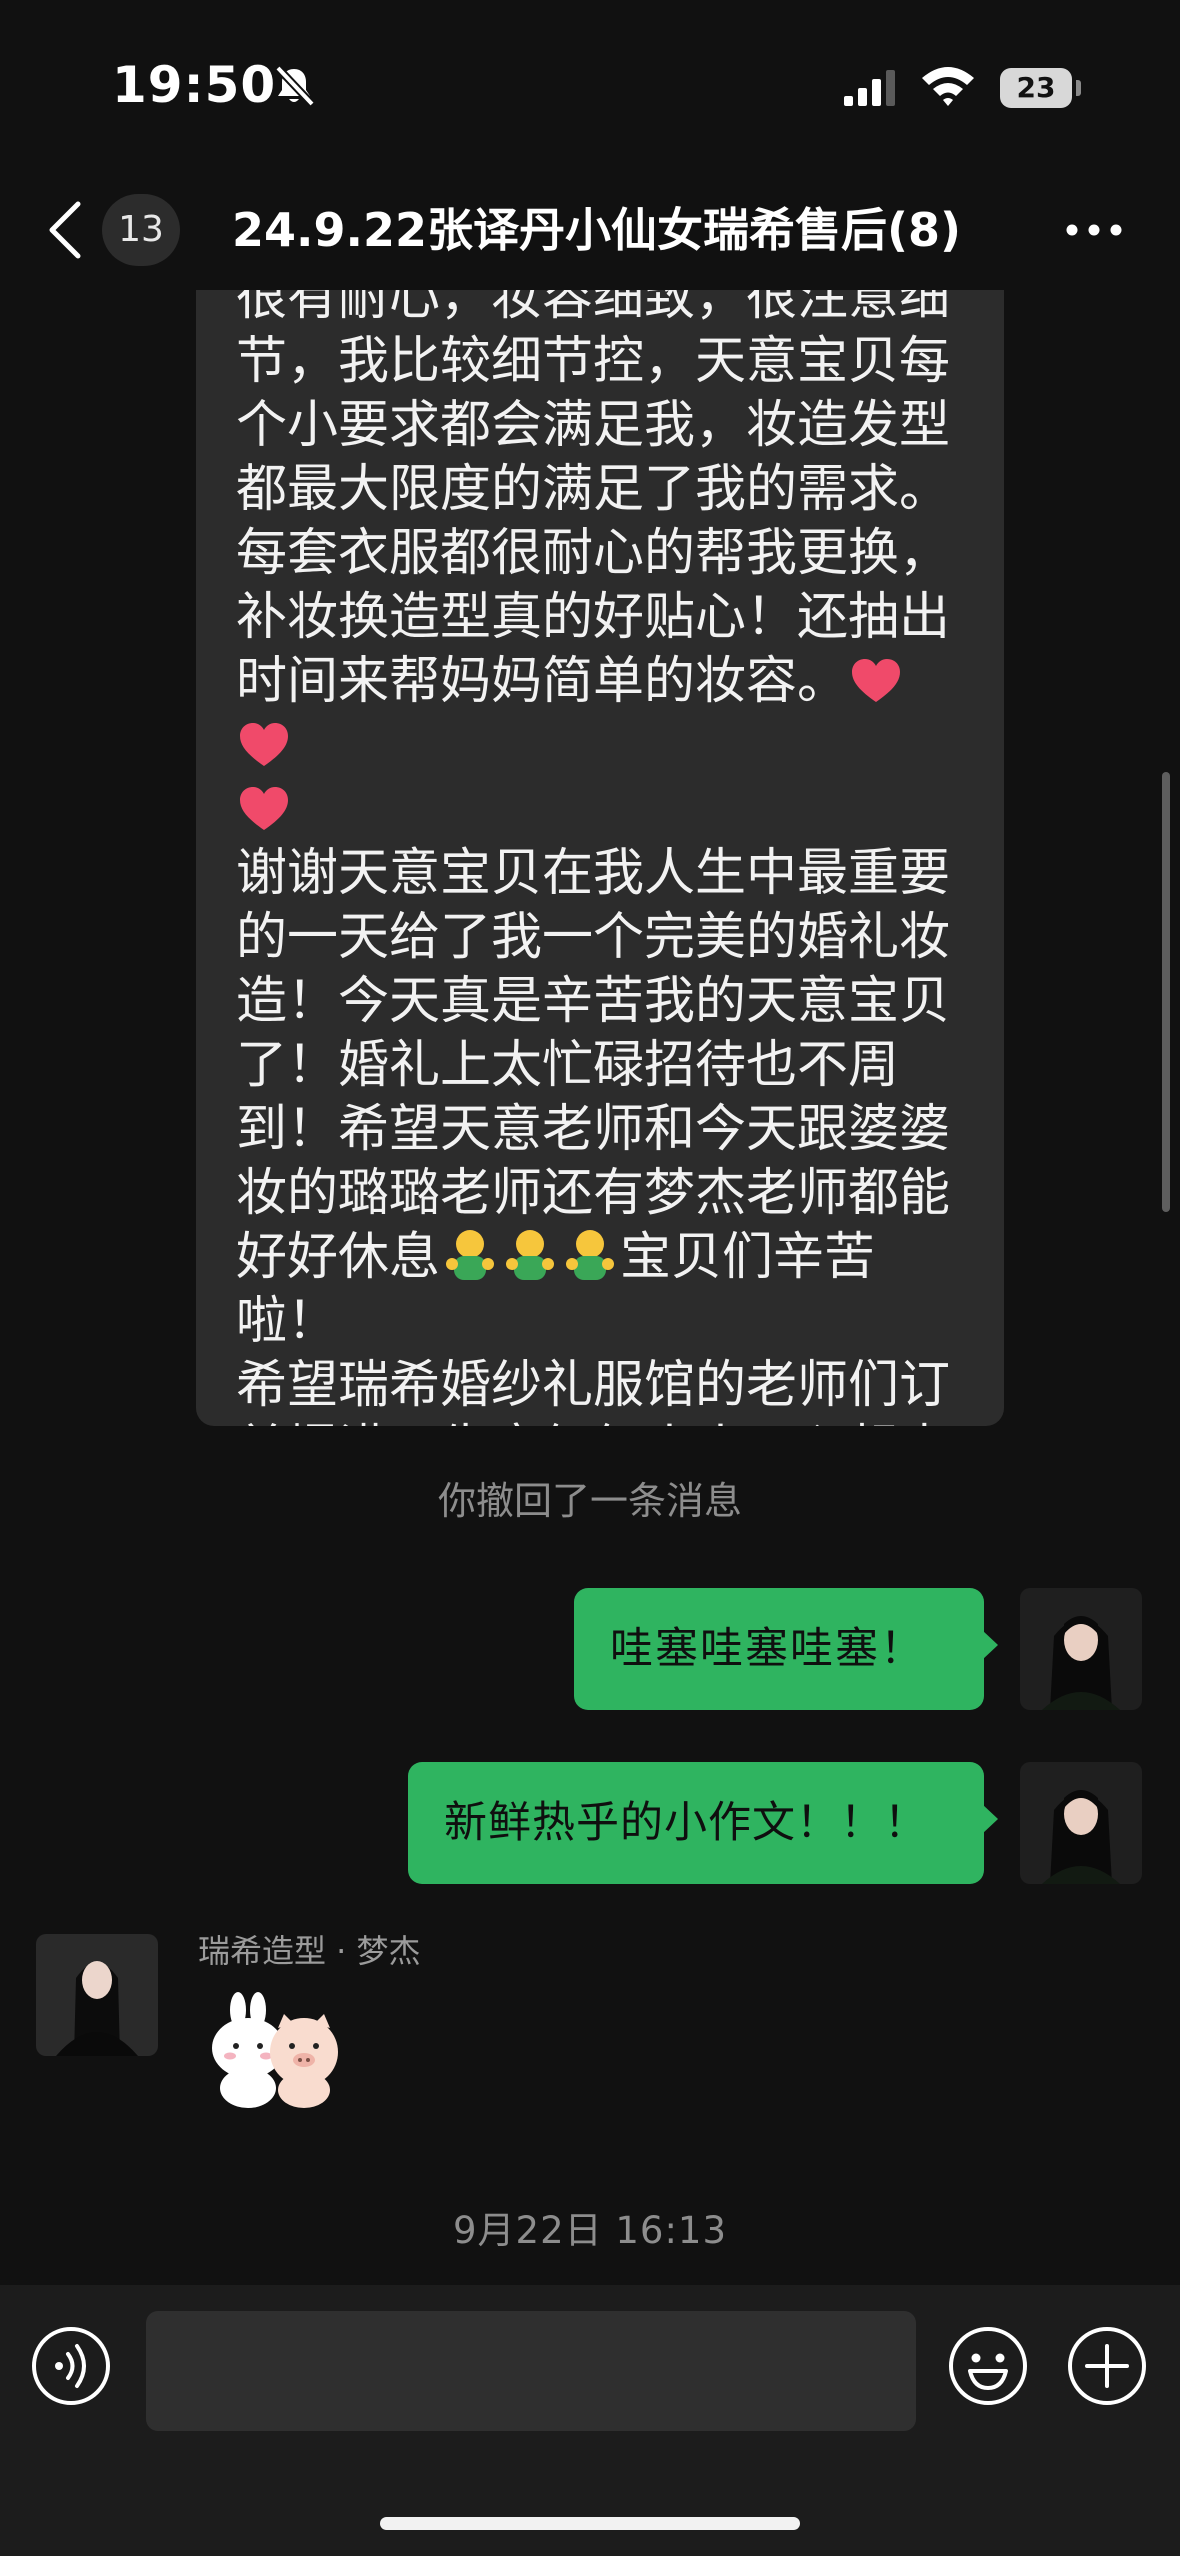 The width and height of the screenshot is (1180, 2556). What do you see at coordinates (593, 1001) in the screenshot?
I see `message-line: 造！今天真是辛苦我的天意宝贝` at bounding box center [593, 1001].